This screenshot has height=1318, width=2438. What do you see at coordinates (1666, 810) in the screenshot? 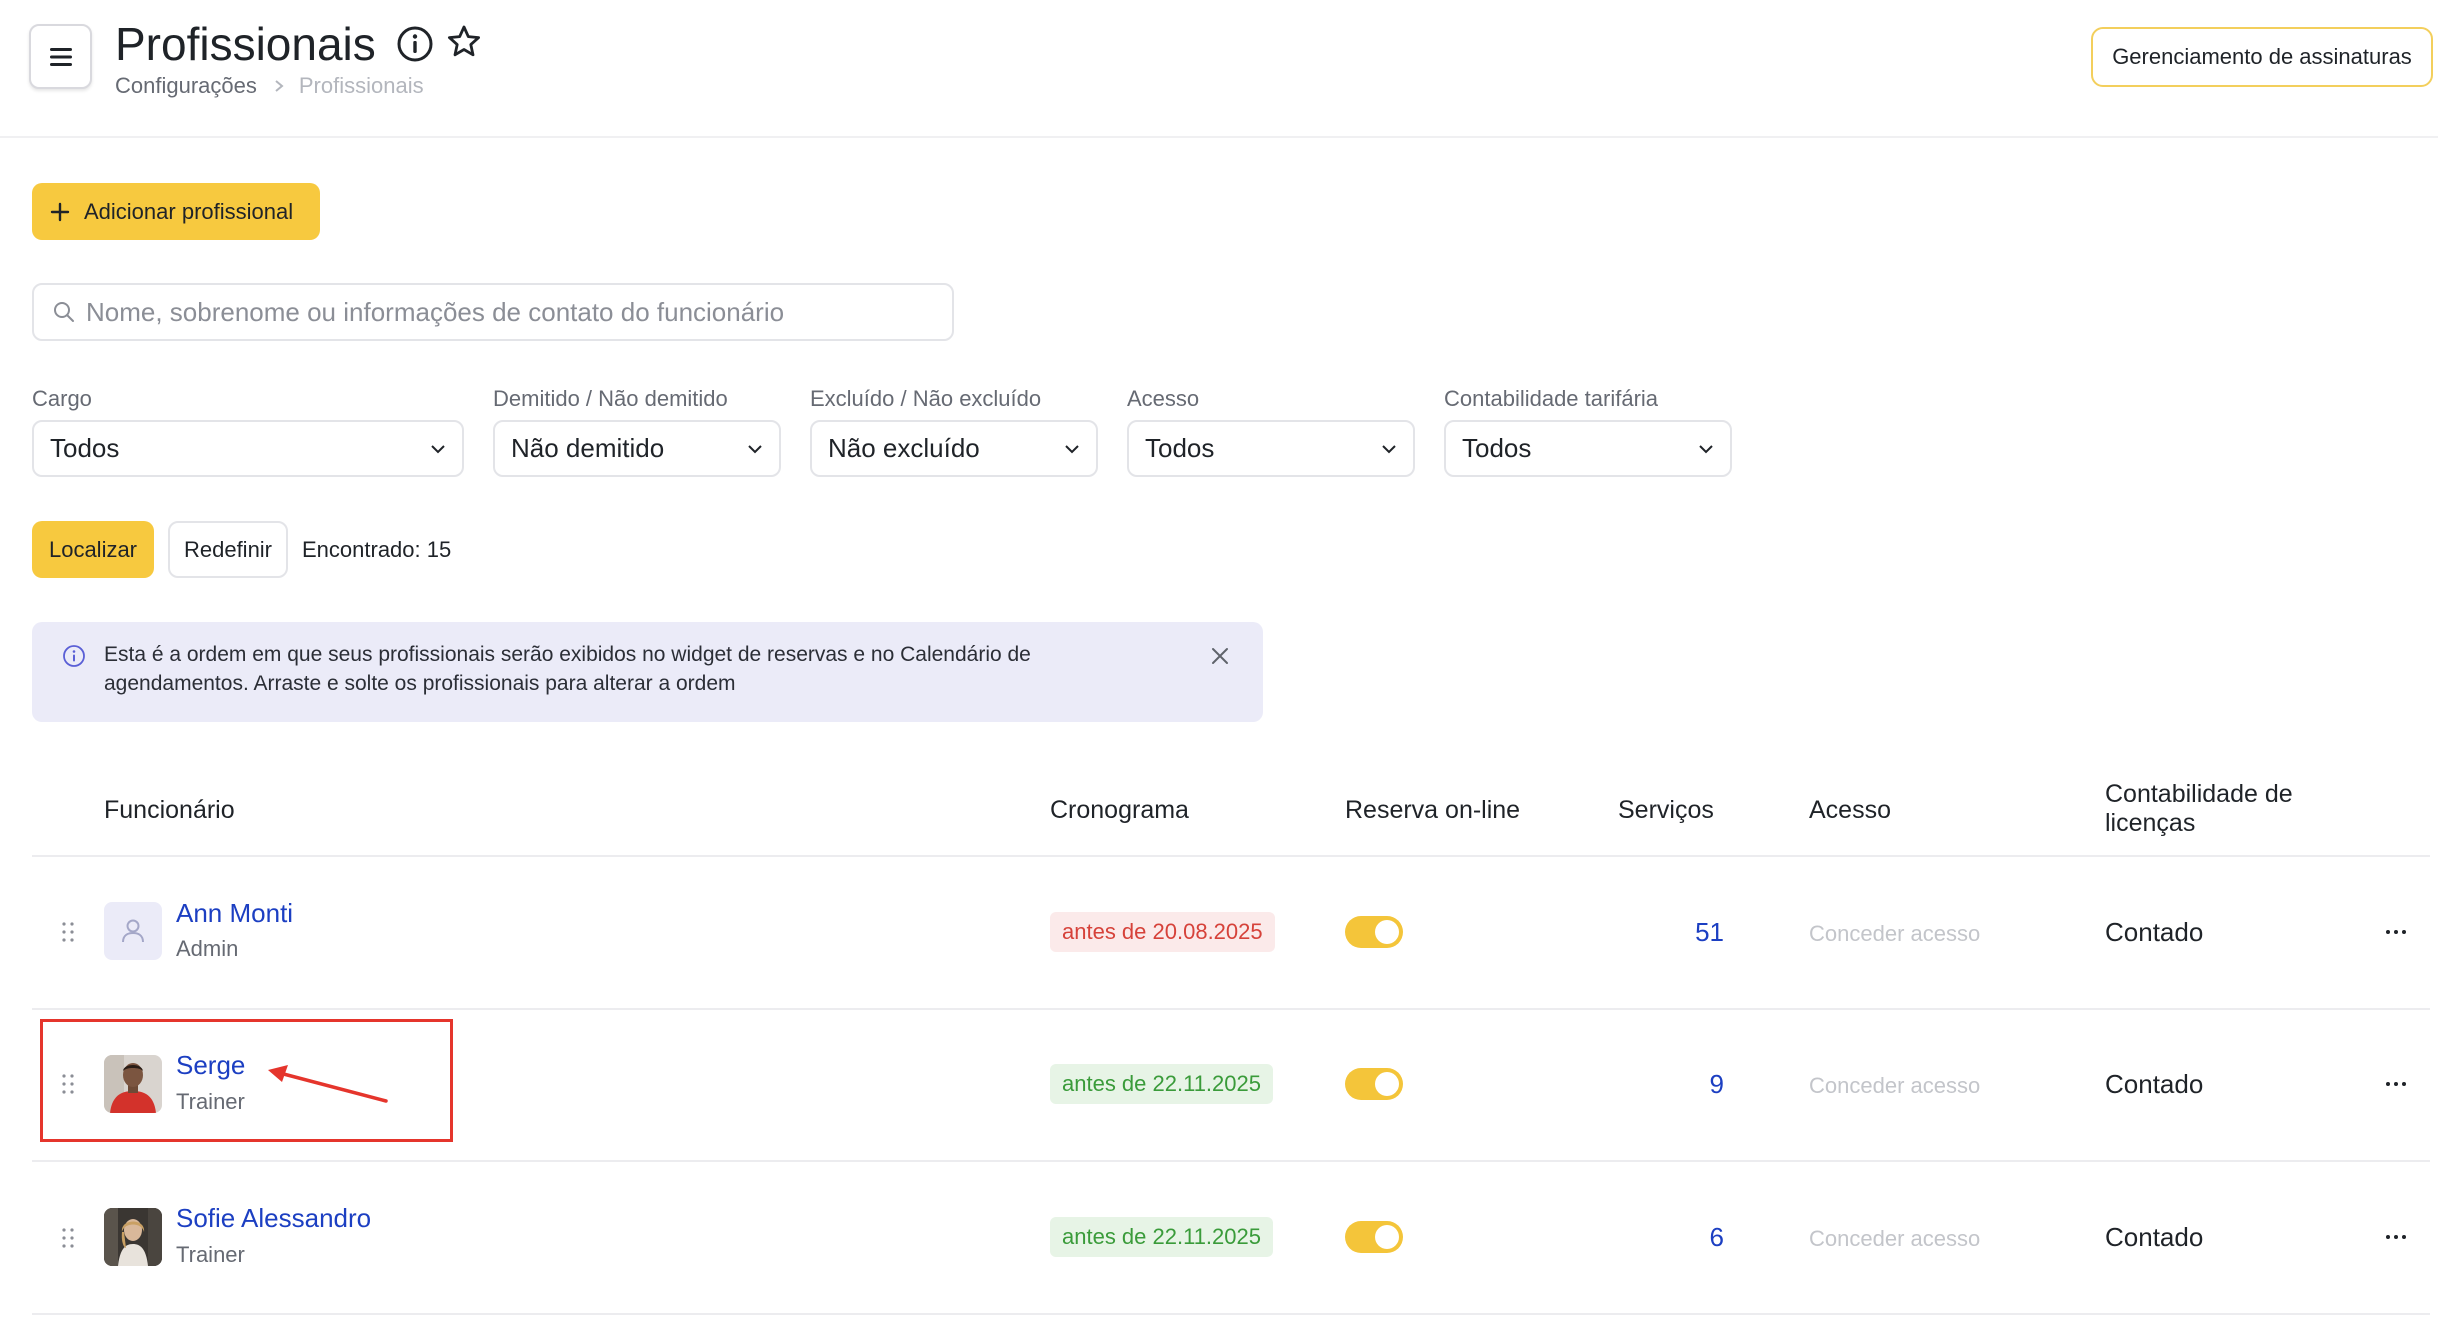
I see `column-header-services: Serviços` at bounding box center [1666, 810].